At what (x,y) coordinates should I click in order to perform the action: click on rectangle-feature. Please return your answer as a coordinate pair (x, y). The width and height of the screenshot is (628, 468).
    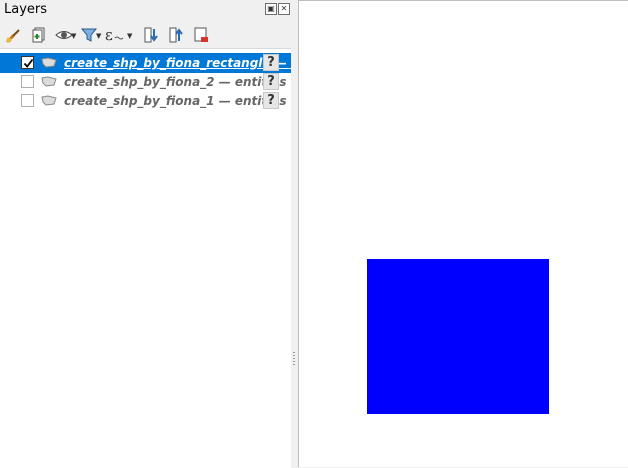
    Looking at the image, I should click on (458, 336).